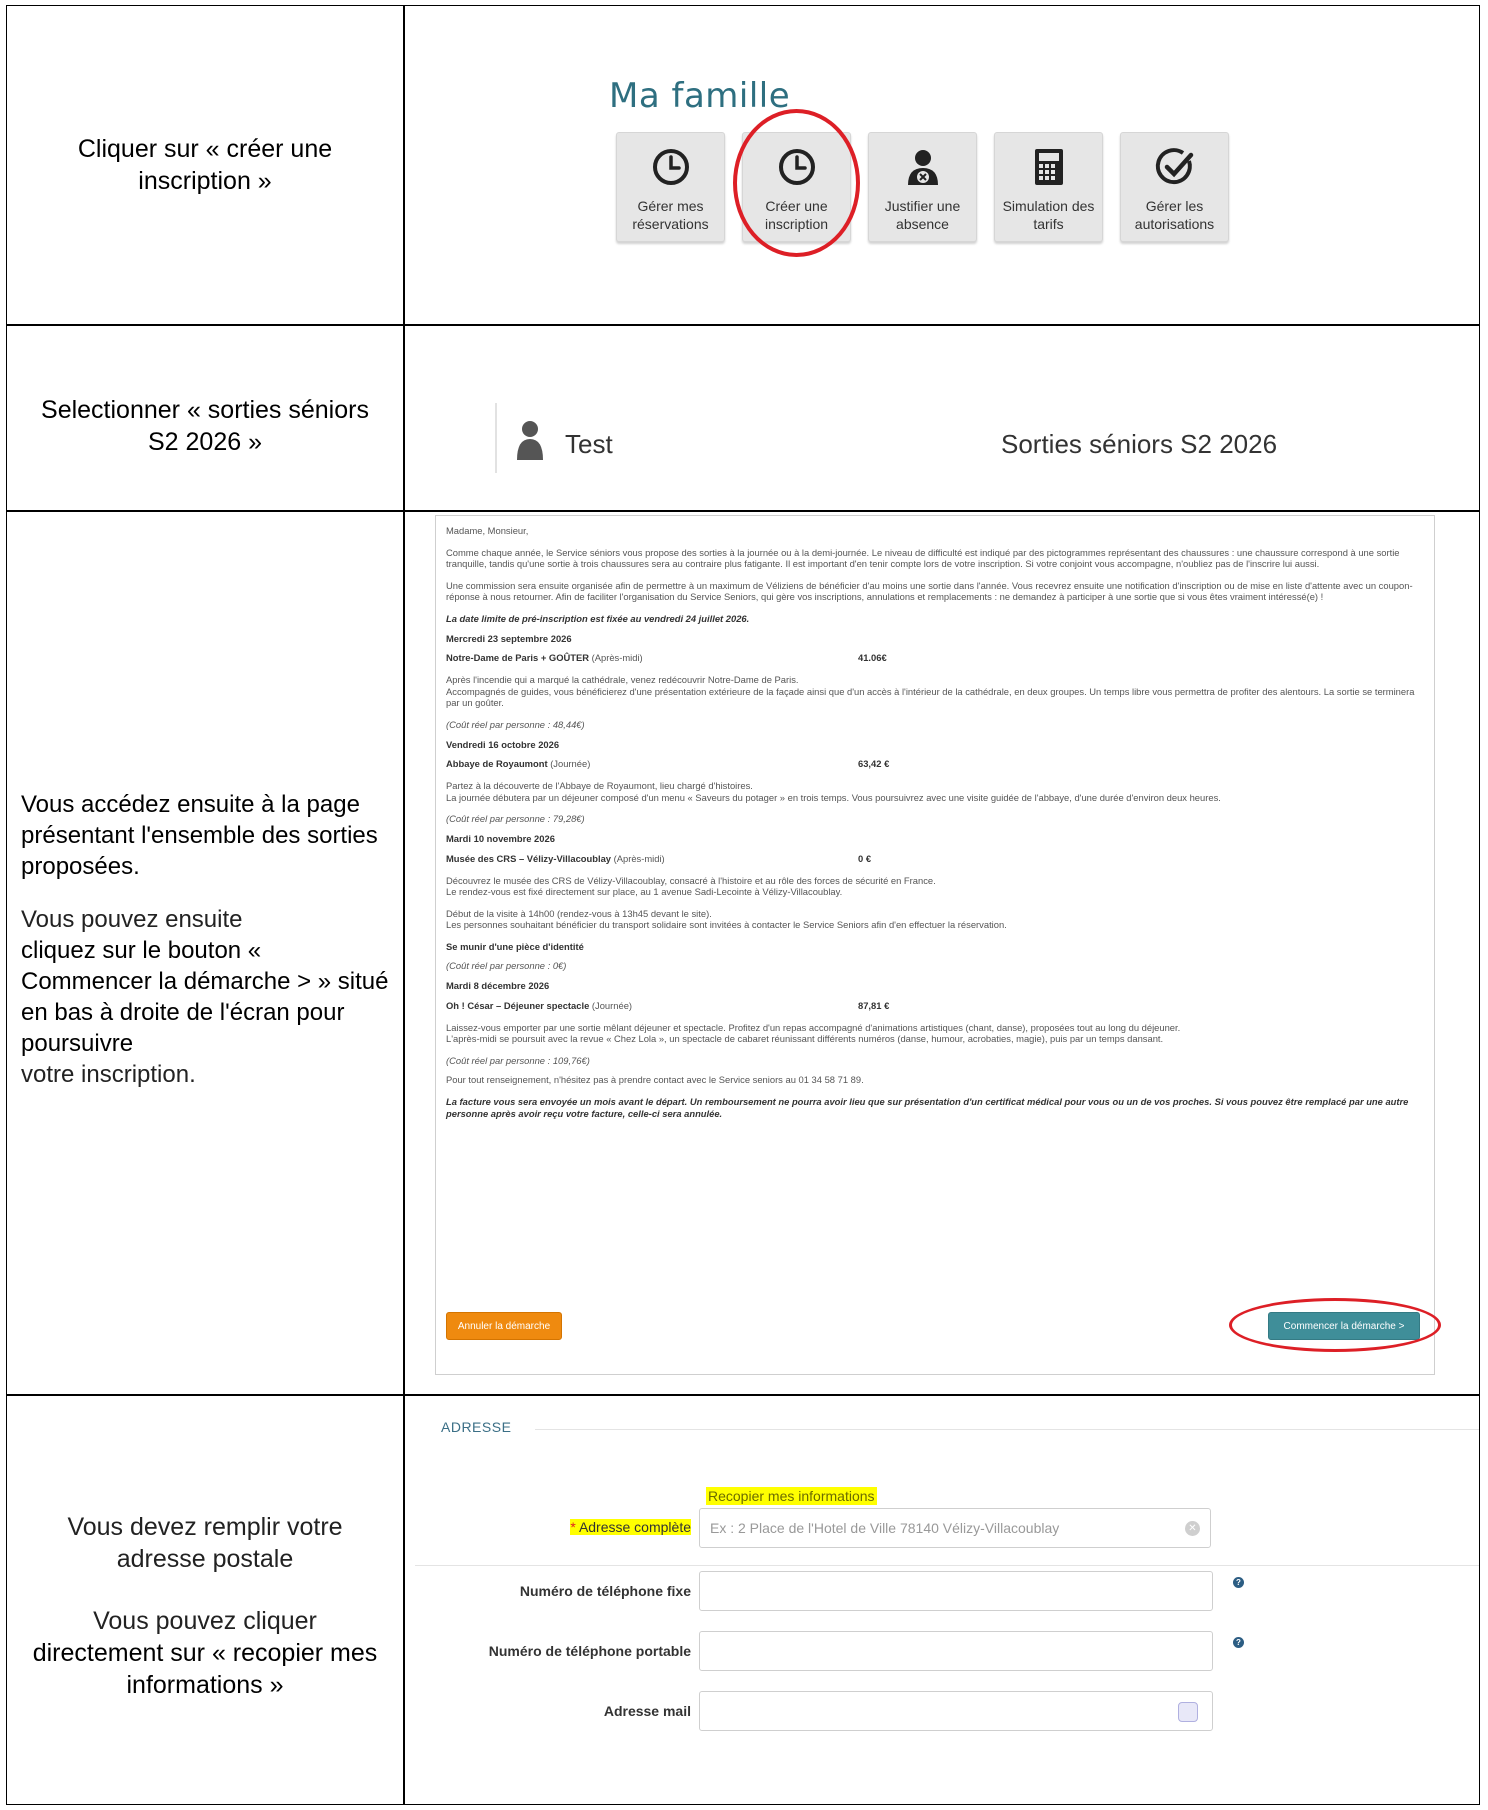 Image resolution: width=1488 pixels, height=1810 pixels. What do you see at coordinates (506, 966) in the screenshot?
I see `event-cost: (Coût réel par personne : 0€)` at bounding box center [506, 966].